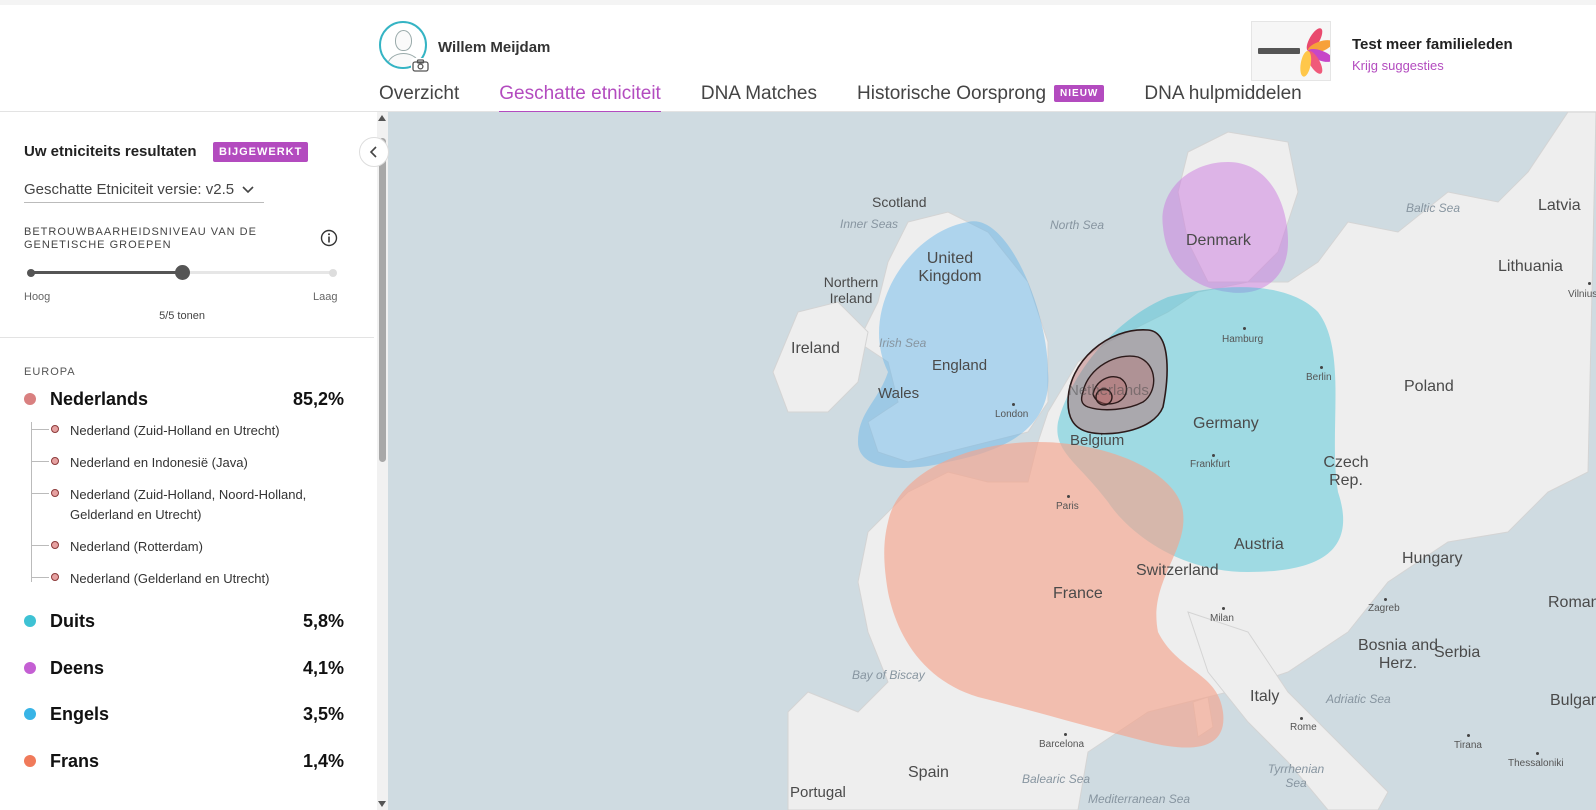  I want to click on tab-label: Overzicht, so click(419, 93).